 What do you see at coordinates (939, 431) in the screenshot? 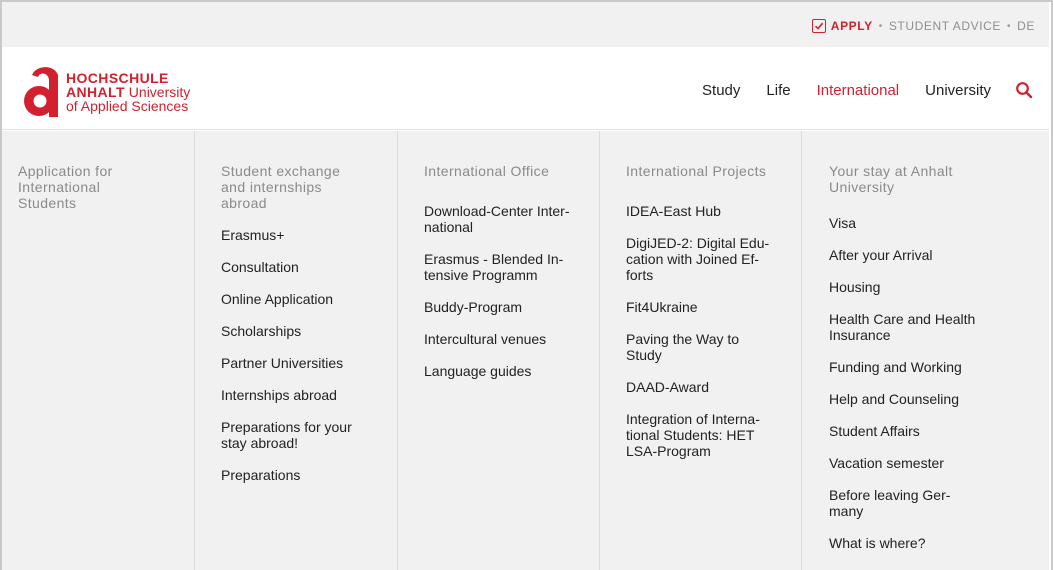
I see `menu-link: Student Affairs` at bounding box center [939, 431].